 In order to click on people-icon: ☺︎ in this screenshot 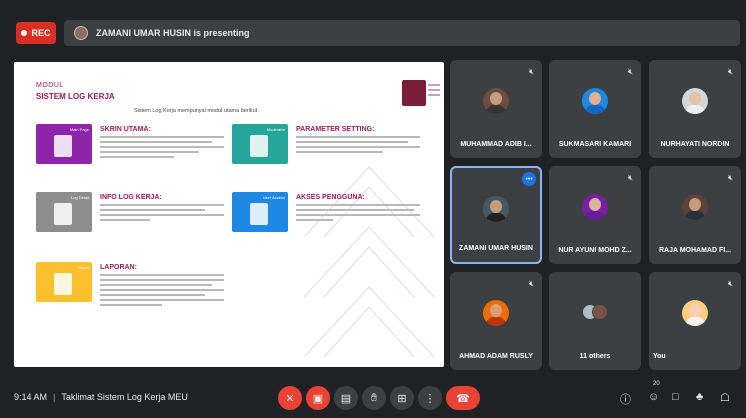, I will do `click(653, 397)`.